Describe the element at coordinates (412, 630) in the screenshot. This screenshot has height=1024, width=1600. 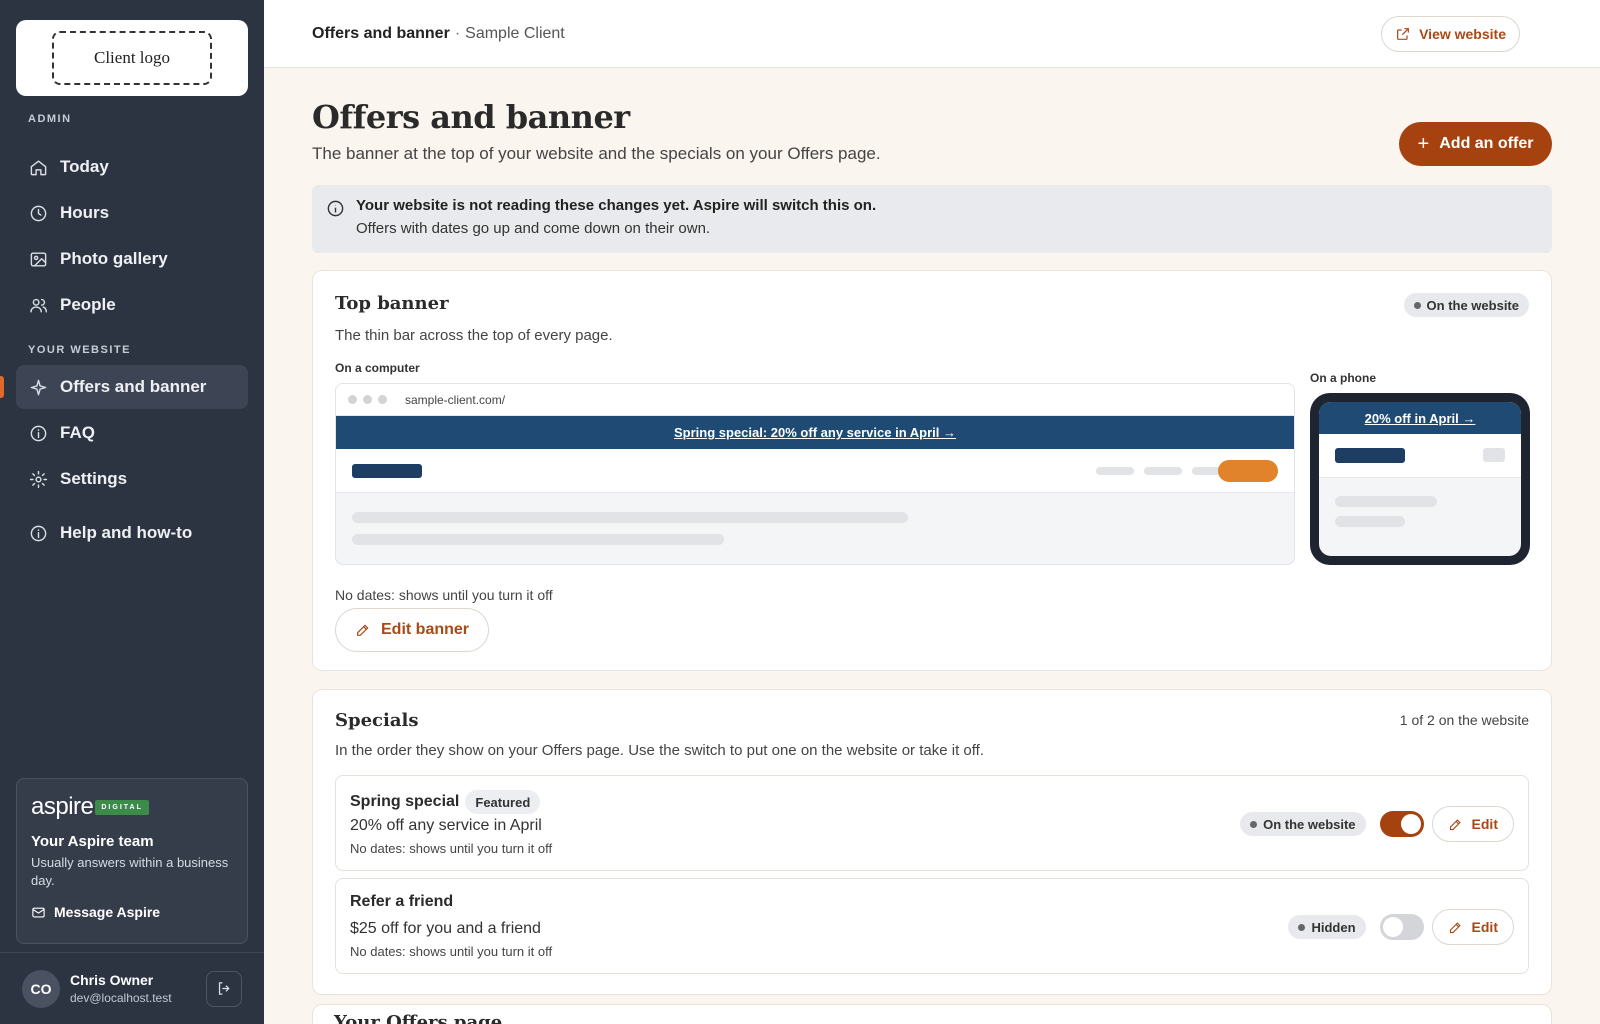
I see `edit-banner-button: Edit banner` at that location.